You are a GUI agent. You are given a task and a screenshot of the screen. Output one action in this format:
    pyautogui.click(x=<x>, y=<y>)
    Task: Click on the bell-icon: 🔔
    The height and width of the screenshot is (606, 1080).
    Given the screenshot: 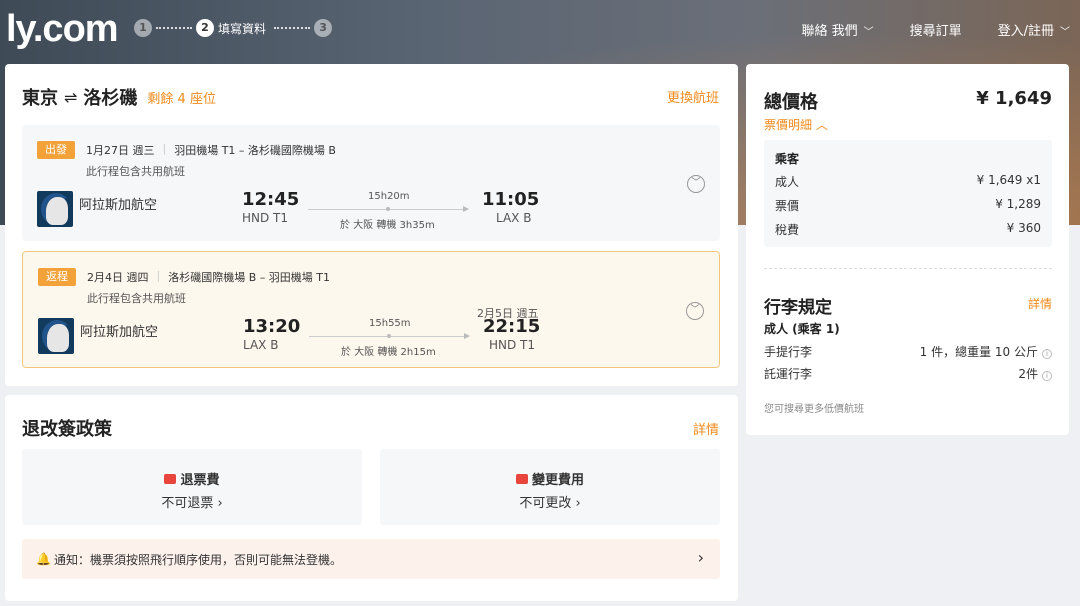 What is the action you would take?
    pyautogui.click(x=43, y=559)
    